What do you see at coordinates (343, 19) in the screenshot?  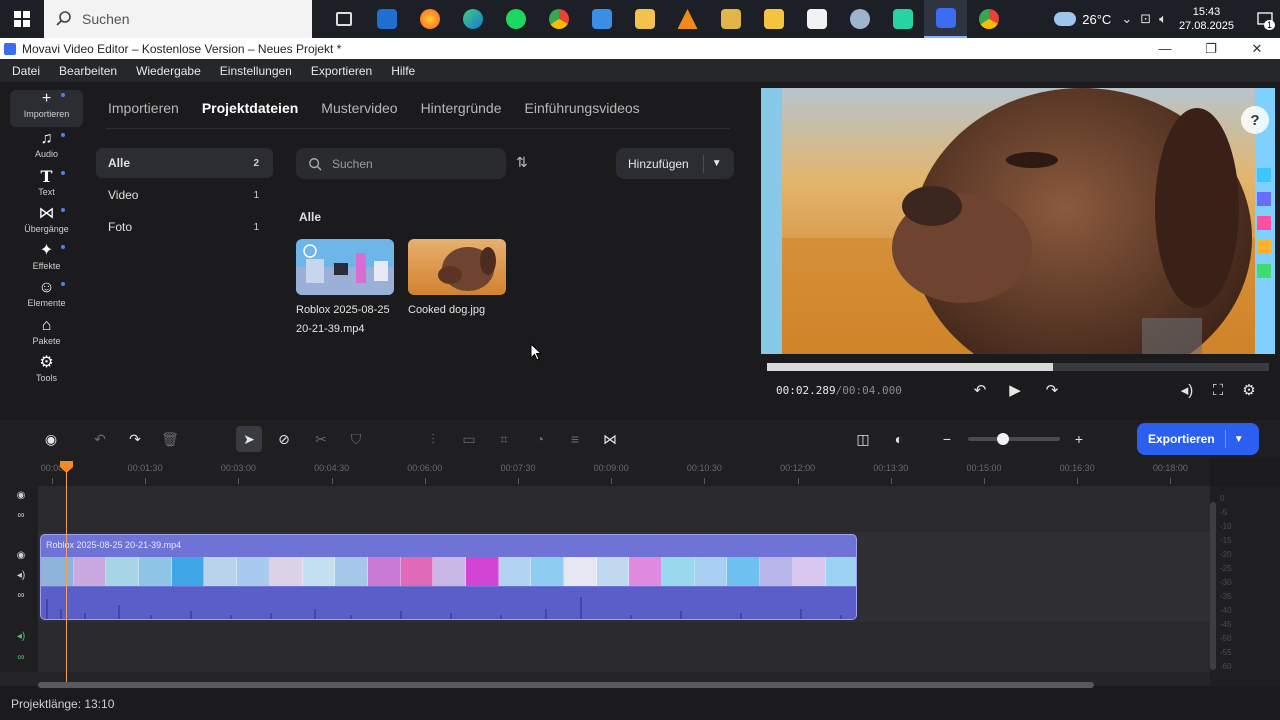 I see `task-view-icon` at bounding box center [343, 19].